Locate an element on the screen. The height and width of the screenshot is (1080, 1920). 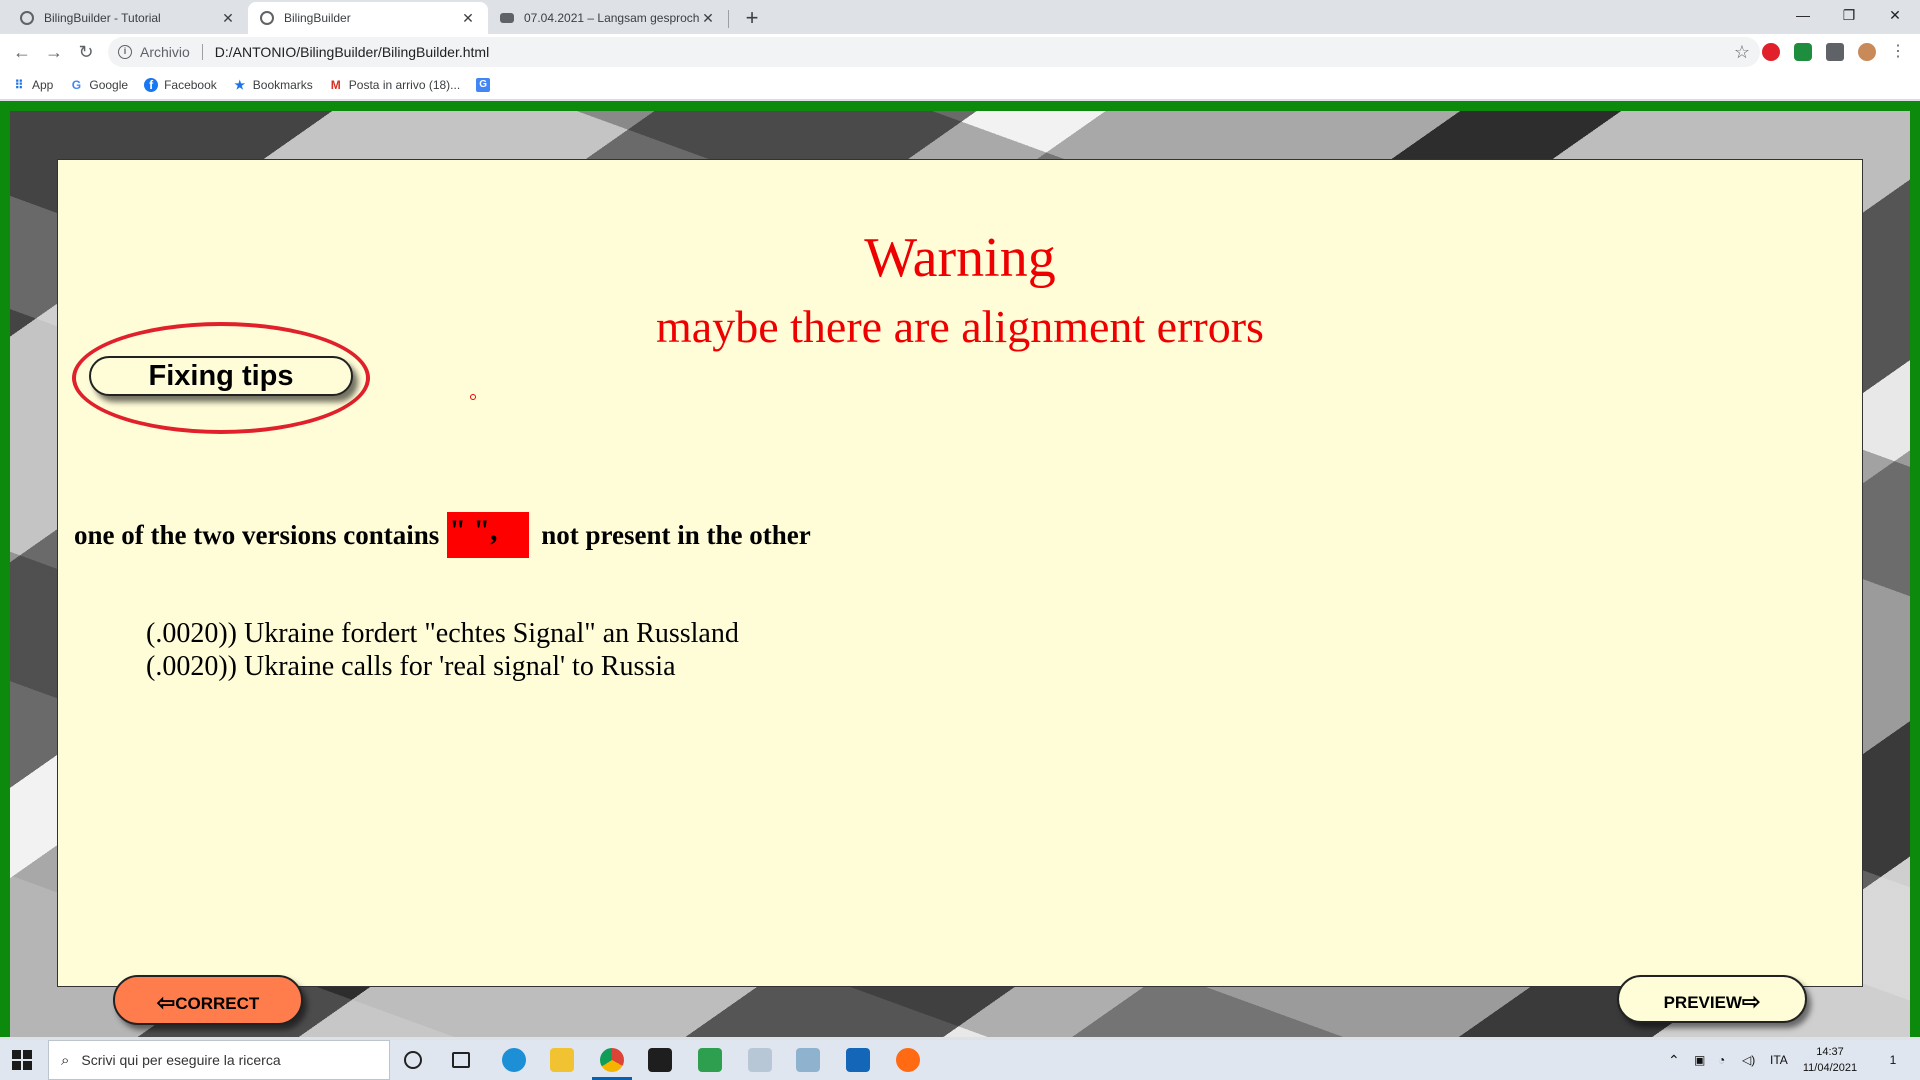
windows-start-icon is located at coordinates (22, 1060).